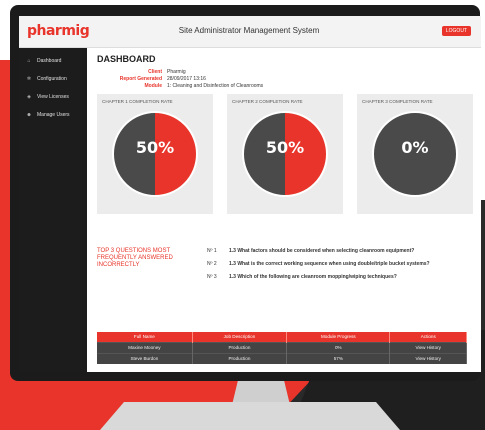  I want to click on app-title: Site Administrator Management System, so click(249, 30).